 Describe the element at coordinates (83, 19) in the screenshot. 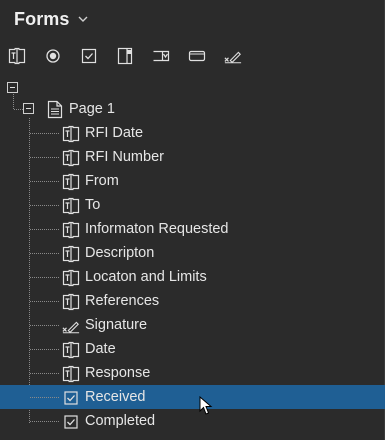

I see `chevron-down-icon` at that location.